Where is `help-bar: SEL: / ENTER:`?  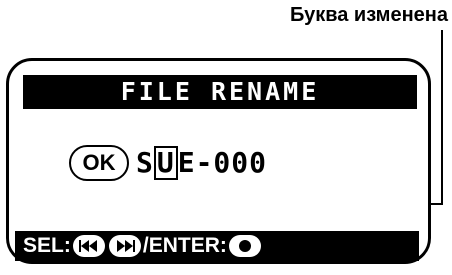 help-bar: SEL: / ENTER: is located at coordinates (217, 246).